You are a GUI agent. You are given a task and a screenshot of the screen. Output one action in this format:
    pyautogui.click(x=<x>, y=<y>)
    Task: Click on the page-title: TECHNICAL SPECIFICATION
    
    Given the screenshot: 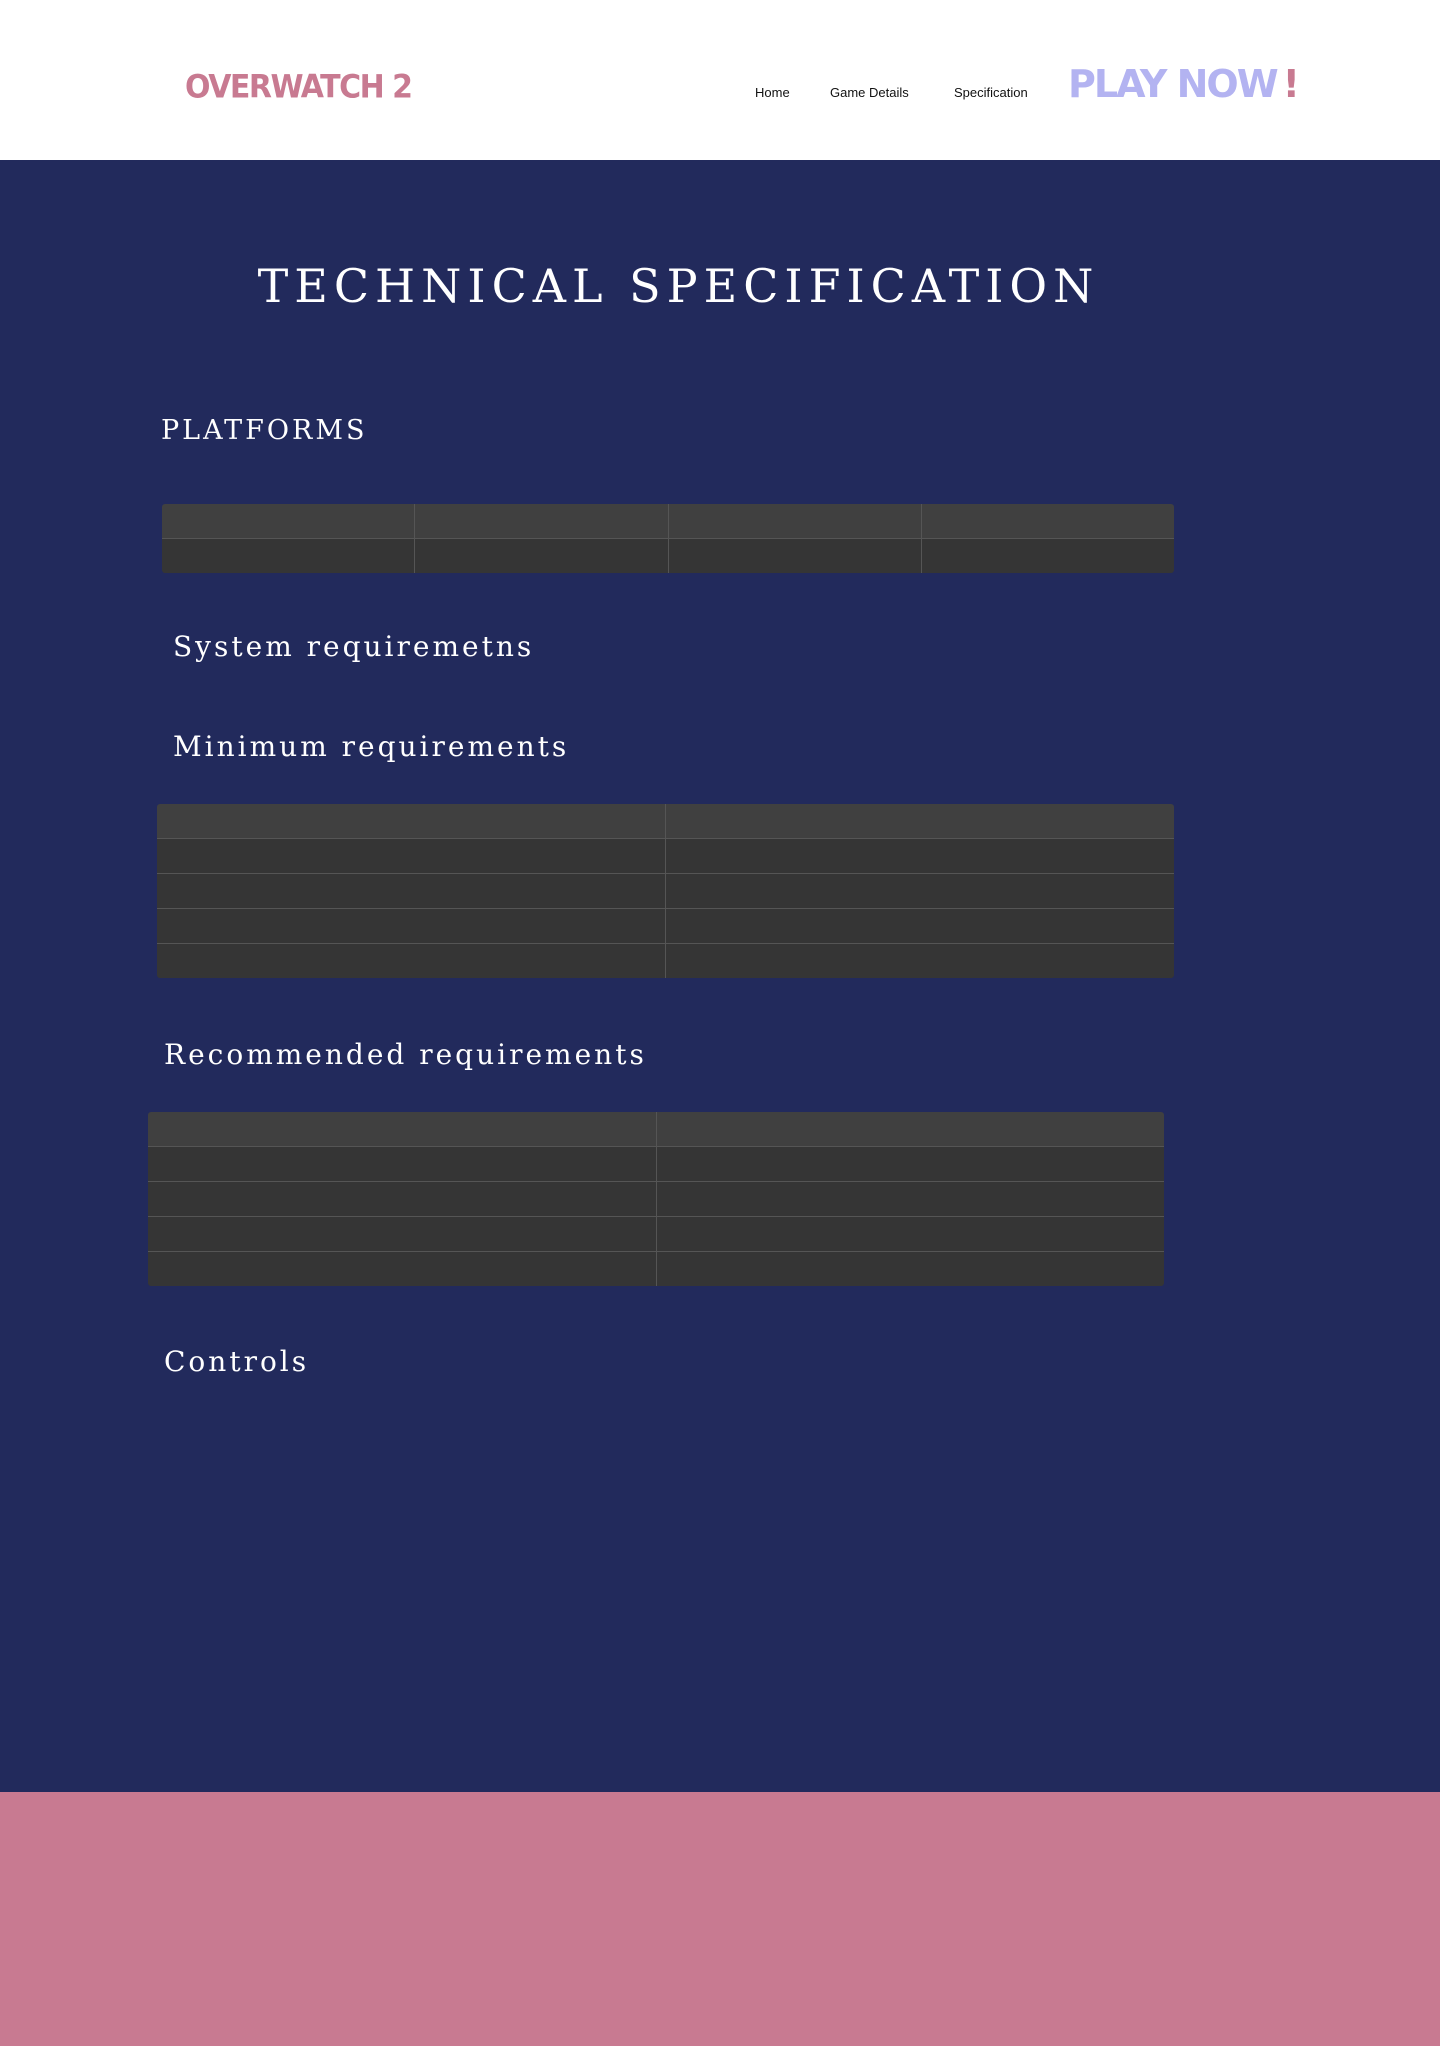 What is the action you would take?
    pyautogui.click(x=678, y=286)
    